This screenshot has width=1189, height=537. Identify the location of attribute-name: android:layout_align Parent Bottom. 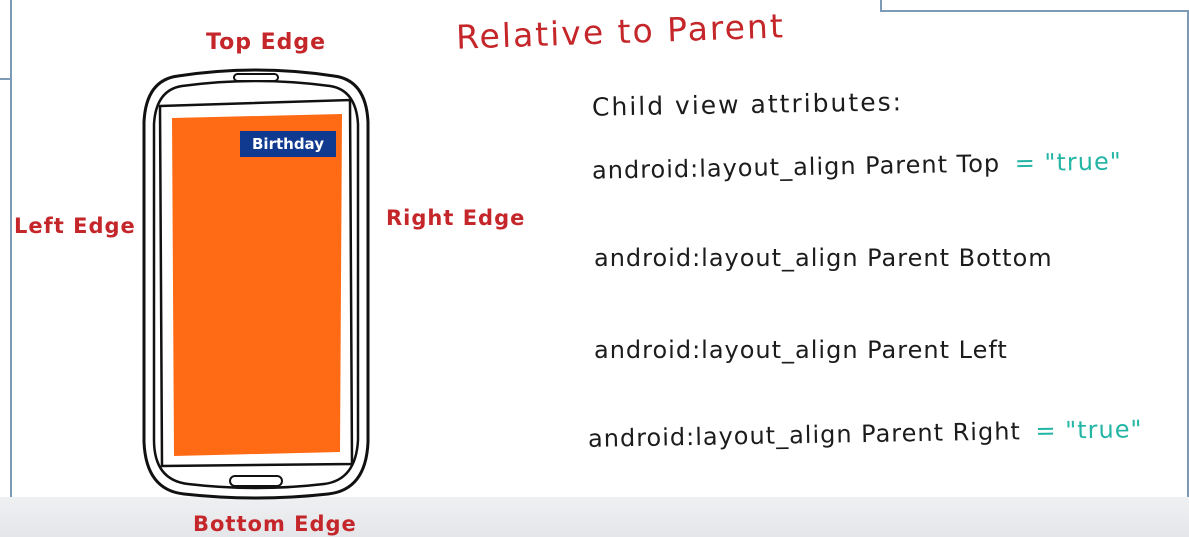
(823, 258).